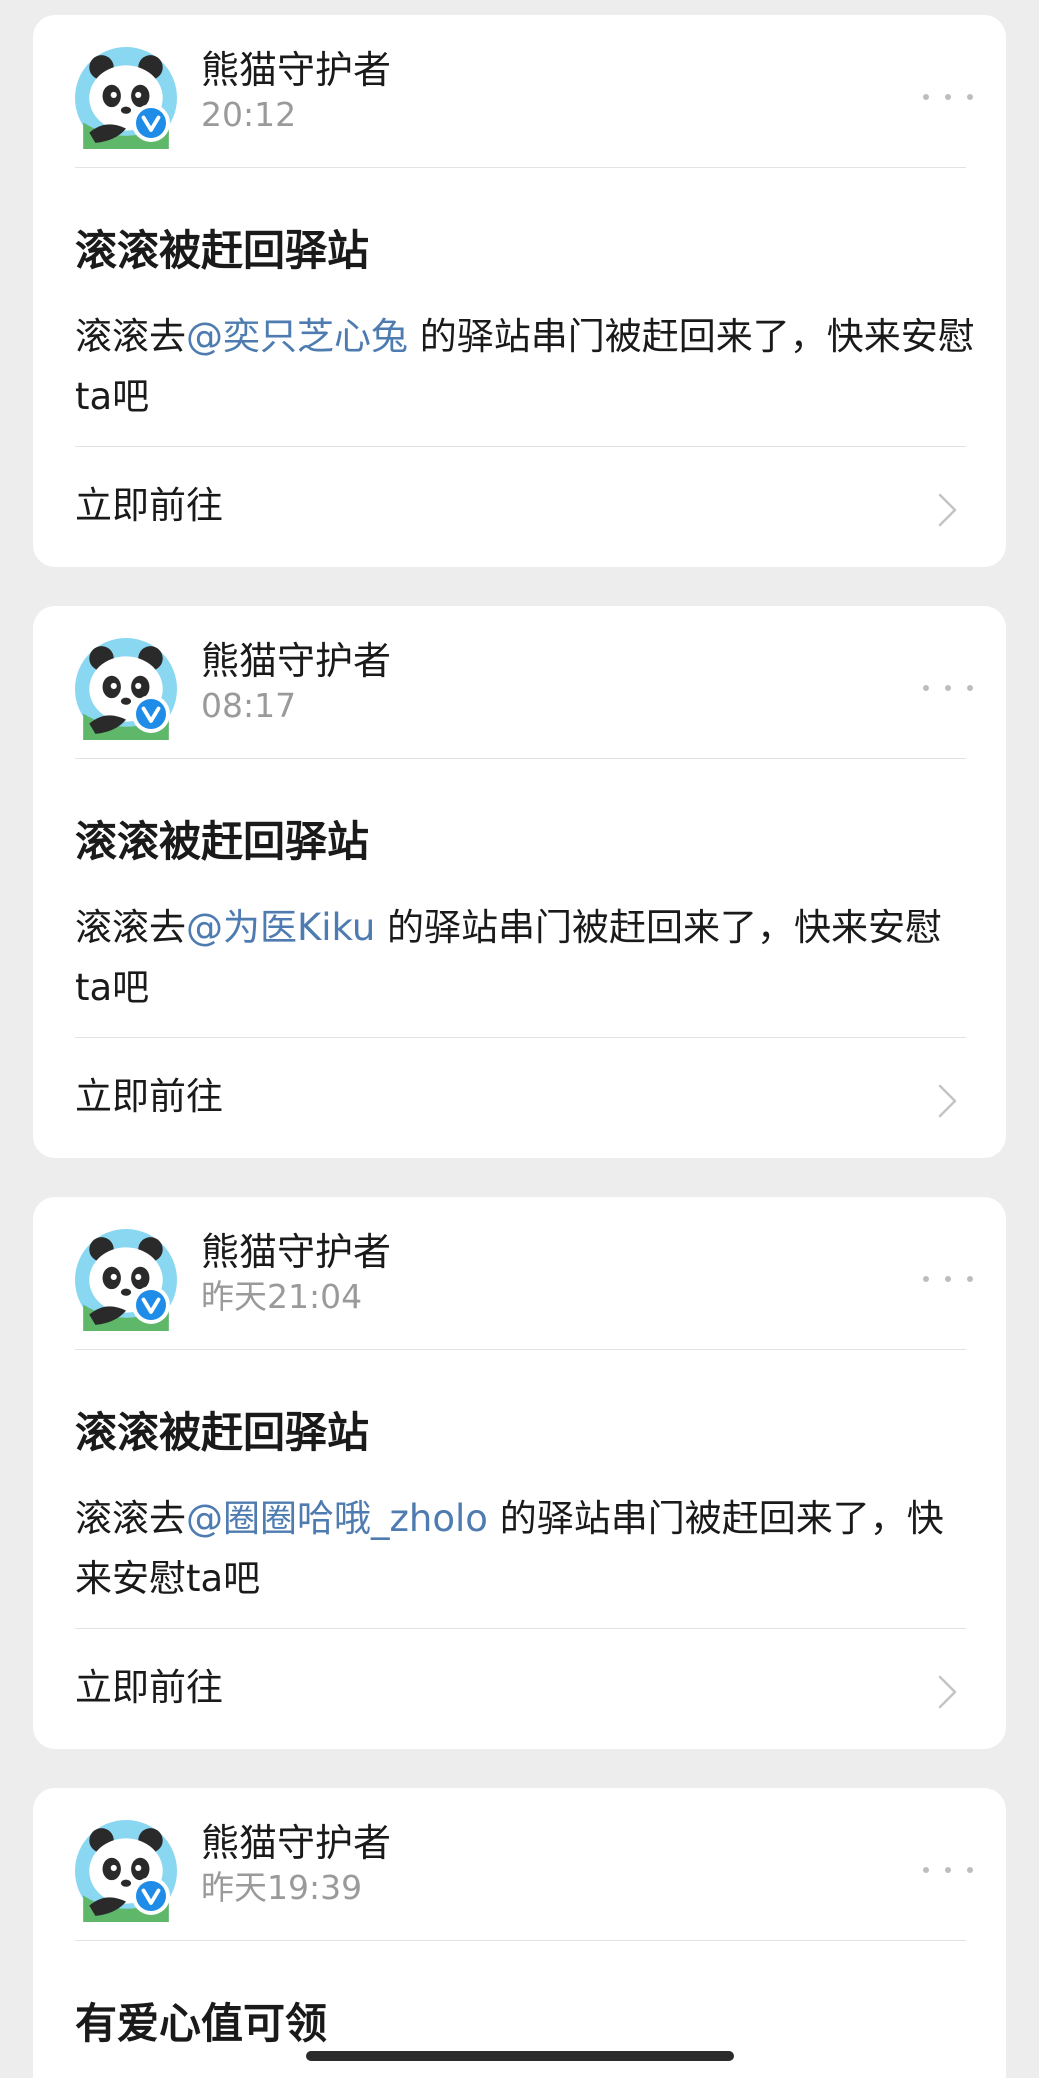 Image resolution: width=1039 pixels, height=2078 pixels. What do you see at coordinates (519, 92) in the screenshot?
I see `card-header: 熊猫守护者 20:12` at bounding box center [519, 92].